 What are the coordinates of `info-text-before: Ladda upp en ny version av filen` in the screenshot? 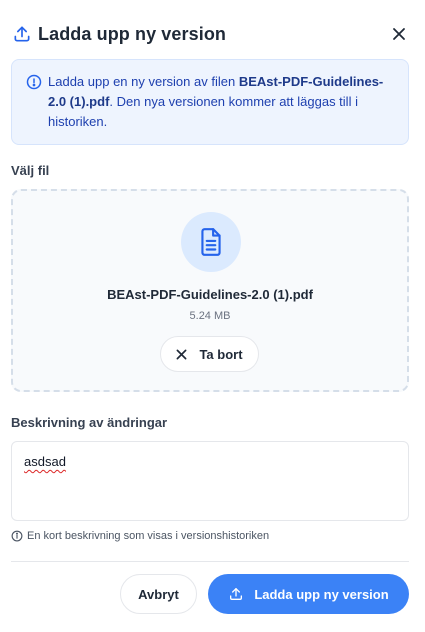 It's located at (143, 81).